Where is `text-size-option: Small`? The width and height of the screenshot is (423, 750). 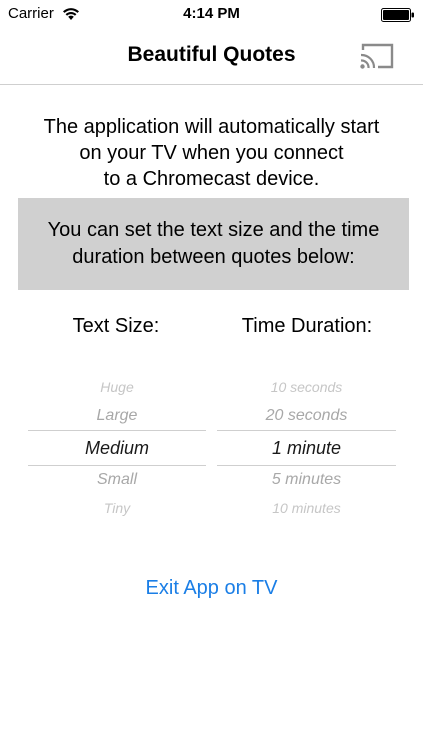
text-size-option: Small is located at coordinates (117, 480).